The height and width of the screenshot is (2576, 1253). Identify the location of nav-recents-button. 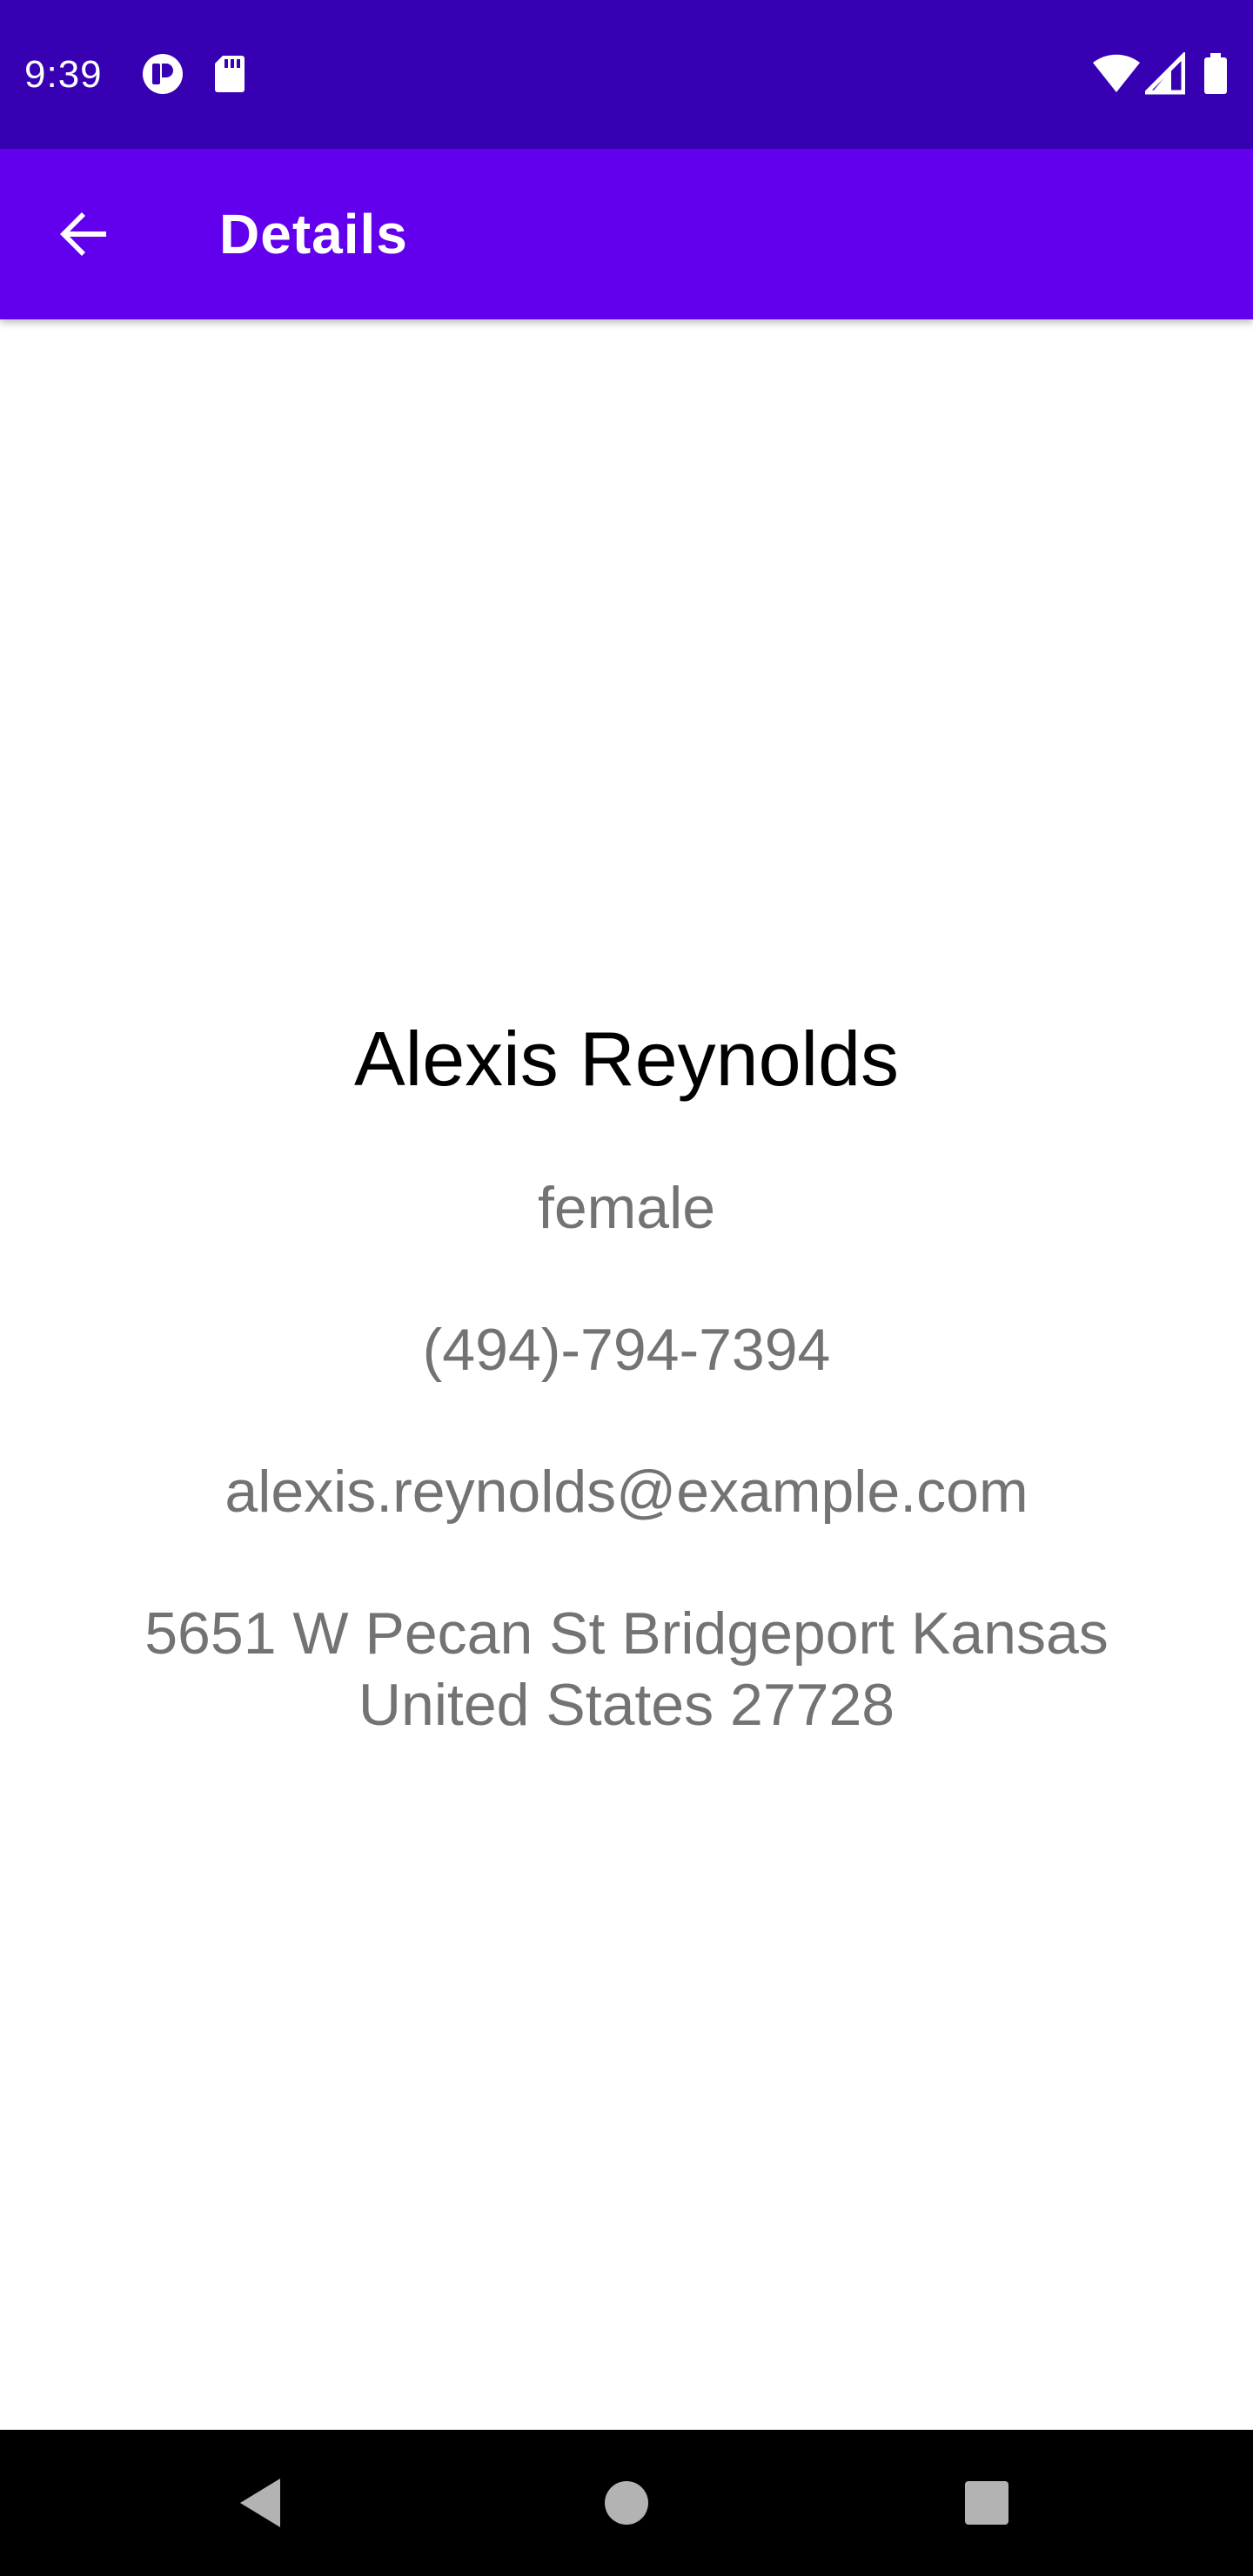
(987, 2503).